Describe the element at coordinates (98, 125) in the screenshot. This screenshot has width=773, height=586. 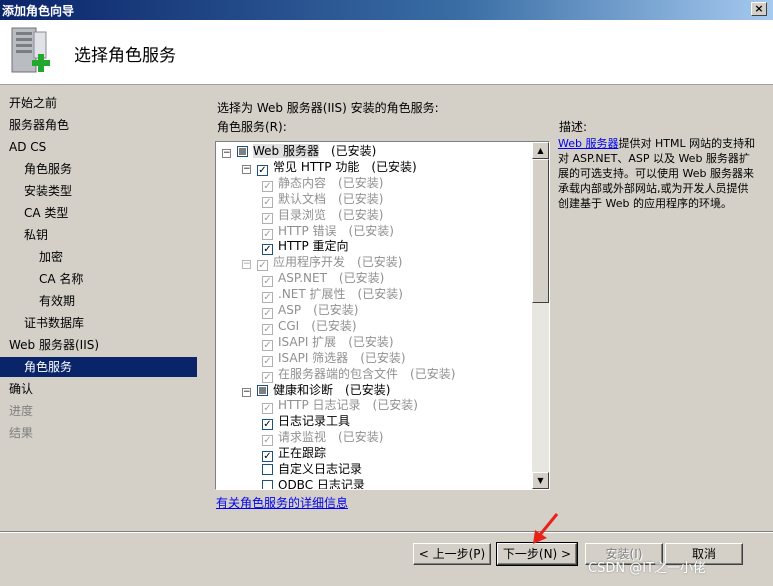
I see `nav-item: 服务器角色` at that location.